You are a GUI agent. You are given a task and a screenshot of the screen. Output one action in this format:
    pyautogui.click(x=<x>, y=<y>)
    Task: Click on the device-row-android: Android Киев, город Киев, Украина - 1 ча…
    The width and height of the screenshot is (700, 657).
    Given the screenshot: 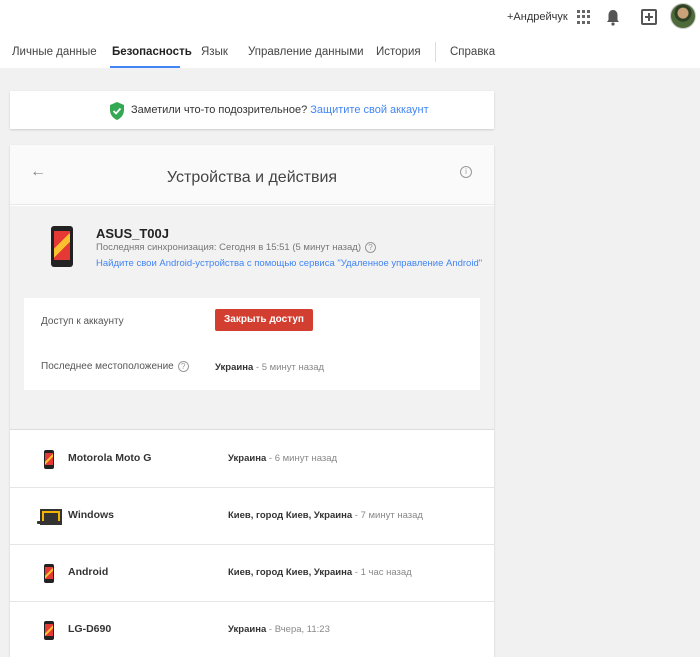 What is the action you would take?
    pyautogui.click(x=252, y=573)
    